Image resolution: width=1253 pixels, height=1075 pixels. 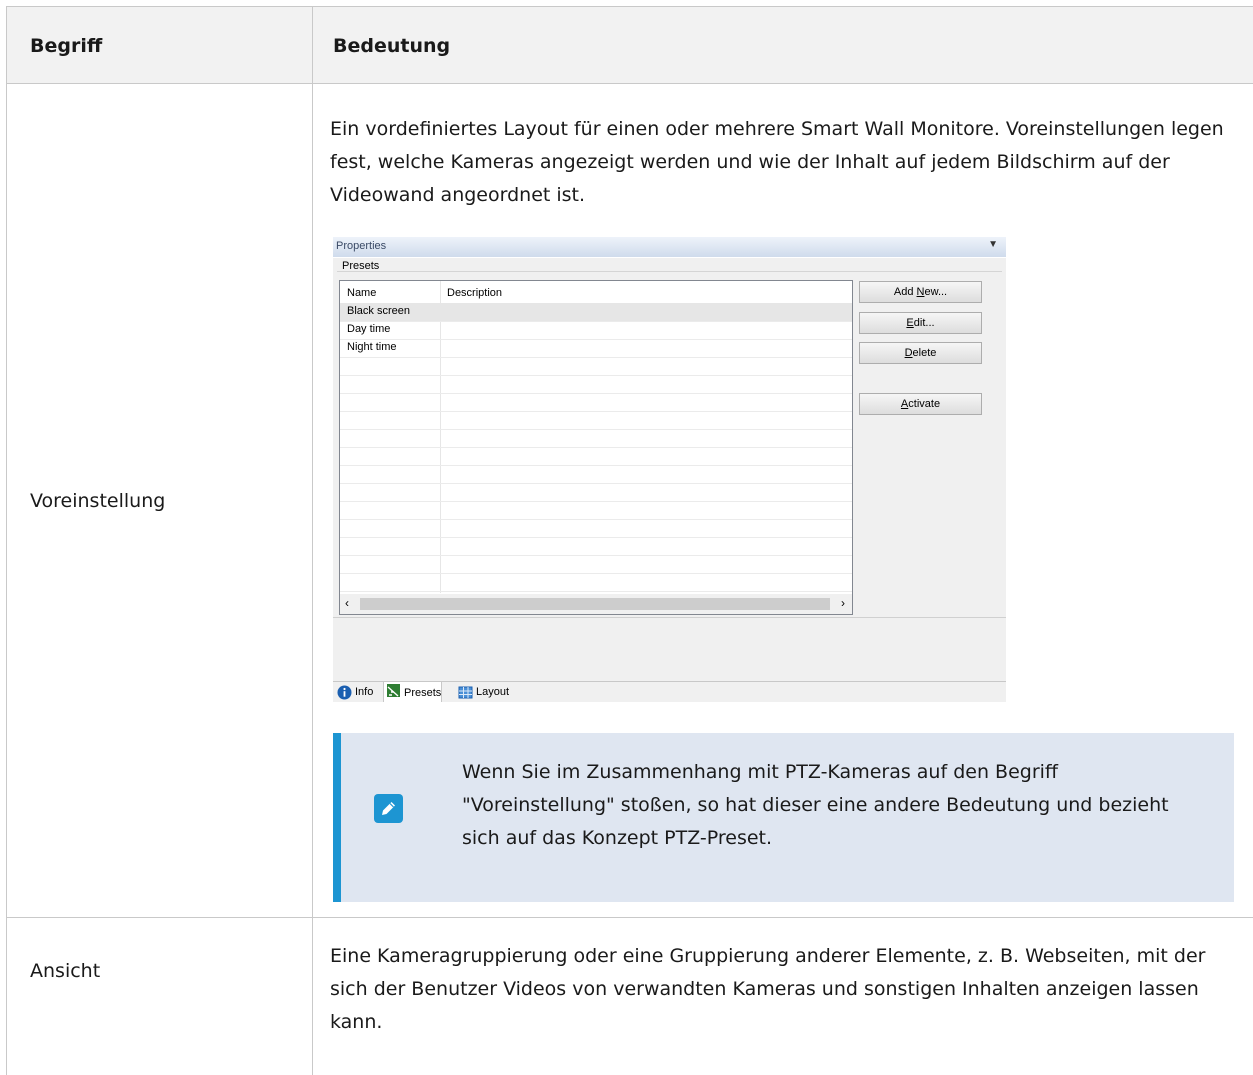 What do you see at coordinates (312, 540) in the screenshot?
I see `column-divider` at bounding box center [312, 540].